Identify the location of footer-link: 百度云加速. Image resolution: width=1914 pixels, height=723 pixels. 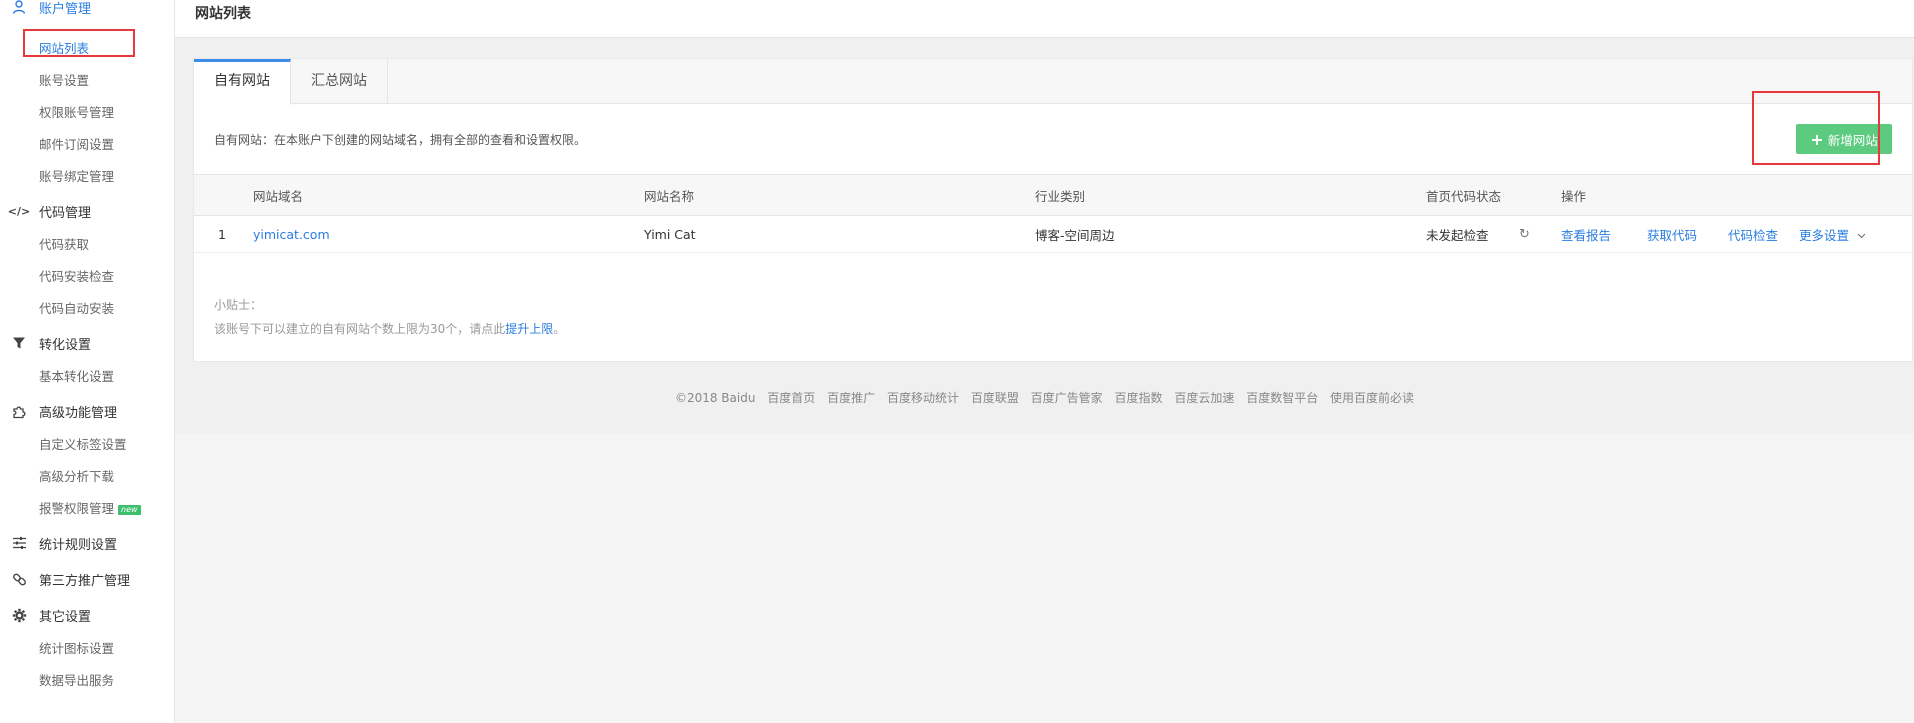
(1204, 398).